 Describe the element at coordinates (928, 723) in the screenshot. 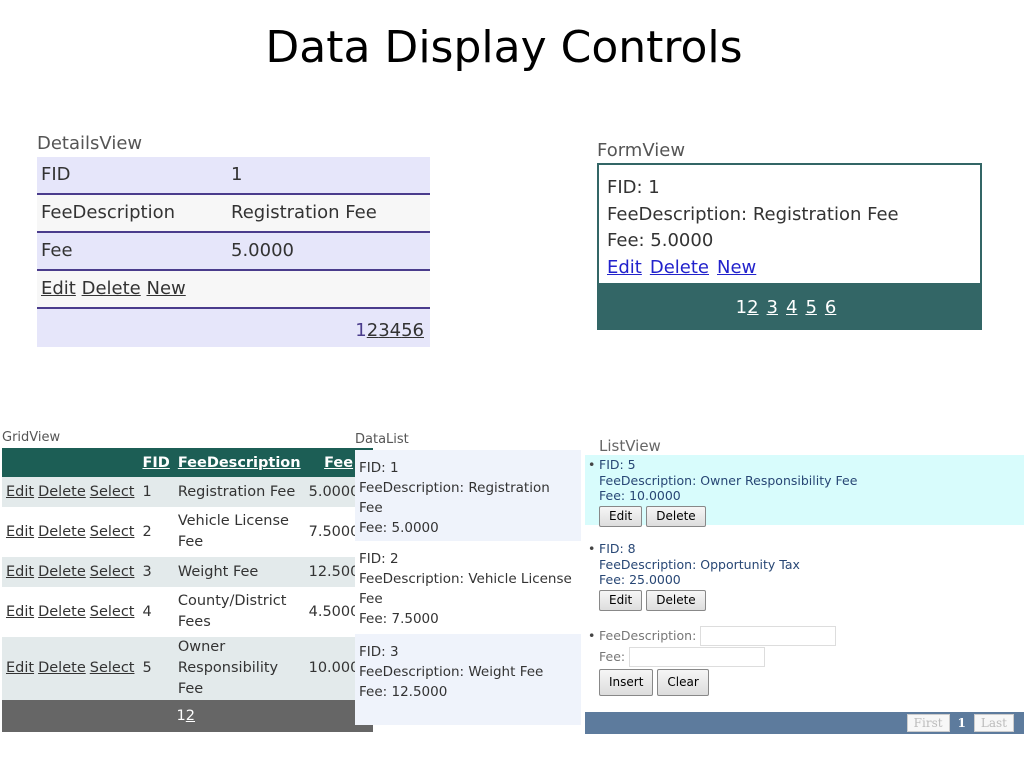

I see `first-button: First` at that location.